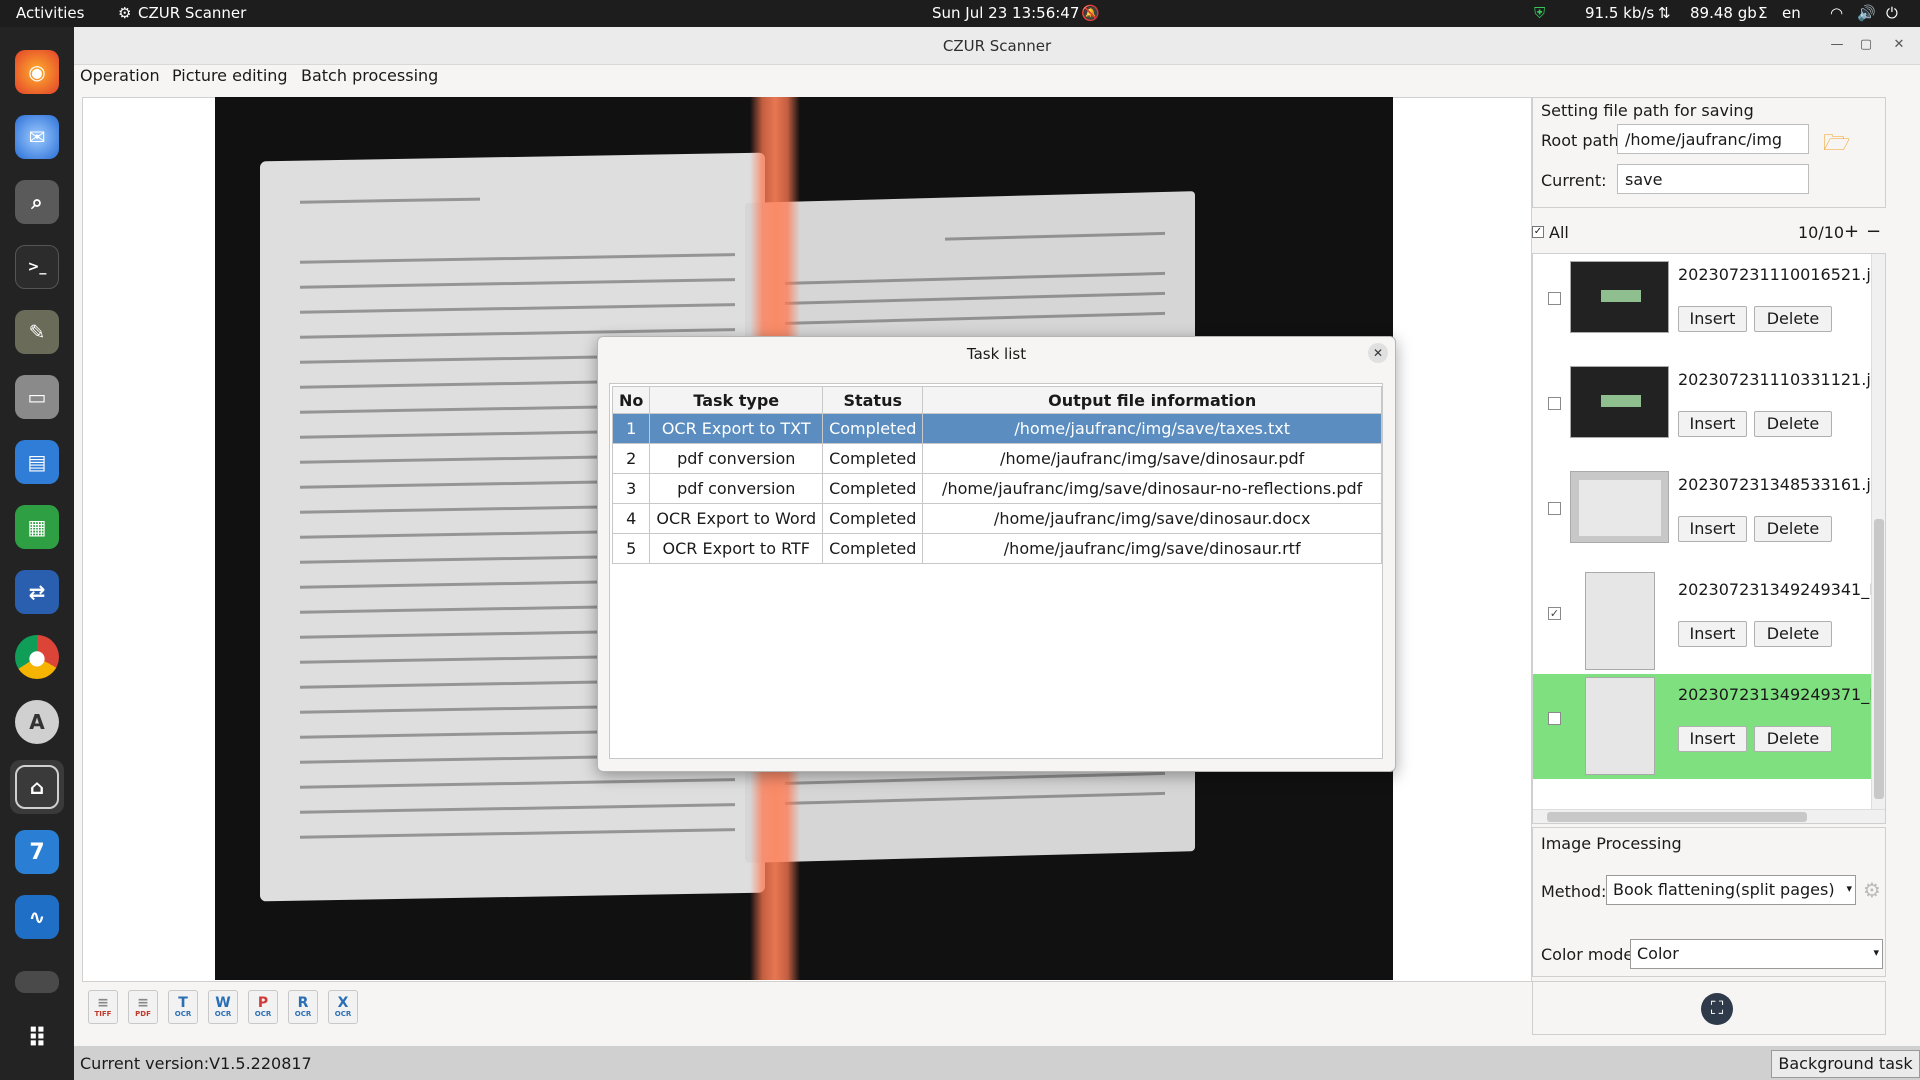  Describe the element at coordinates (1005, 13) in the screenshot. I see `clock: Sun Jul 23 13:56:47` at that location.